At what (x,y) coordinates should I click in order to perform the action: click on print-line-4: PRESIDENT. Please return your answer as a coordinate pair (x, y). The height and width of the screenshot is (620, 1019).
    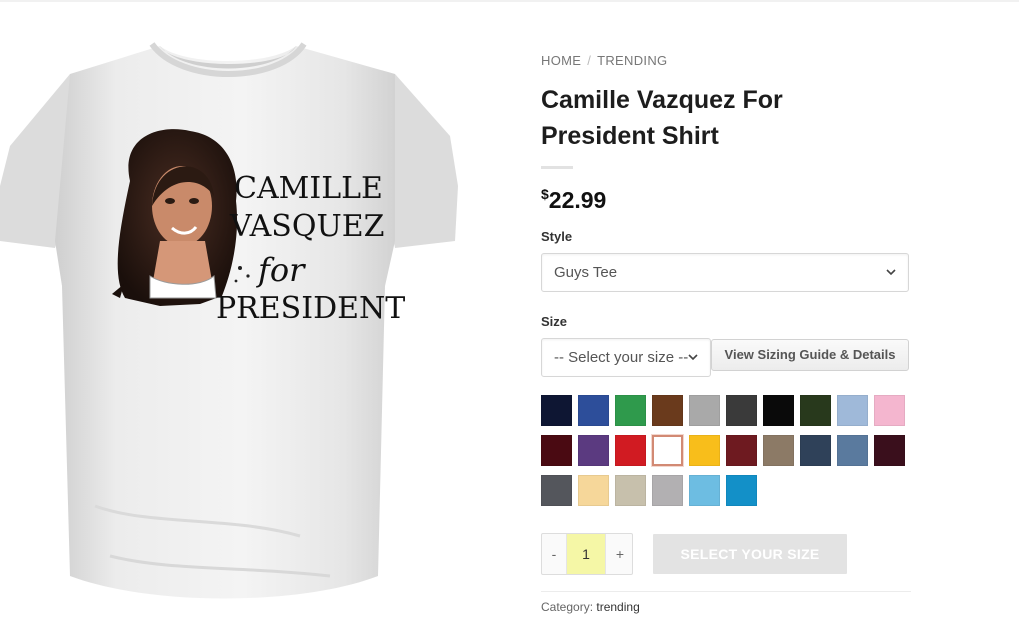
    Looking at the image, I should click on (310, 308).